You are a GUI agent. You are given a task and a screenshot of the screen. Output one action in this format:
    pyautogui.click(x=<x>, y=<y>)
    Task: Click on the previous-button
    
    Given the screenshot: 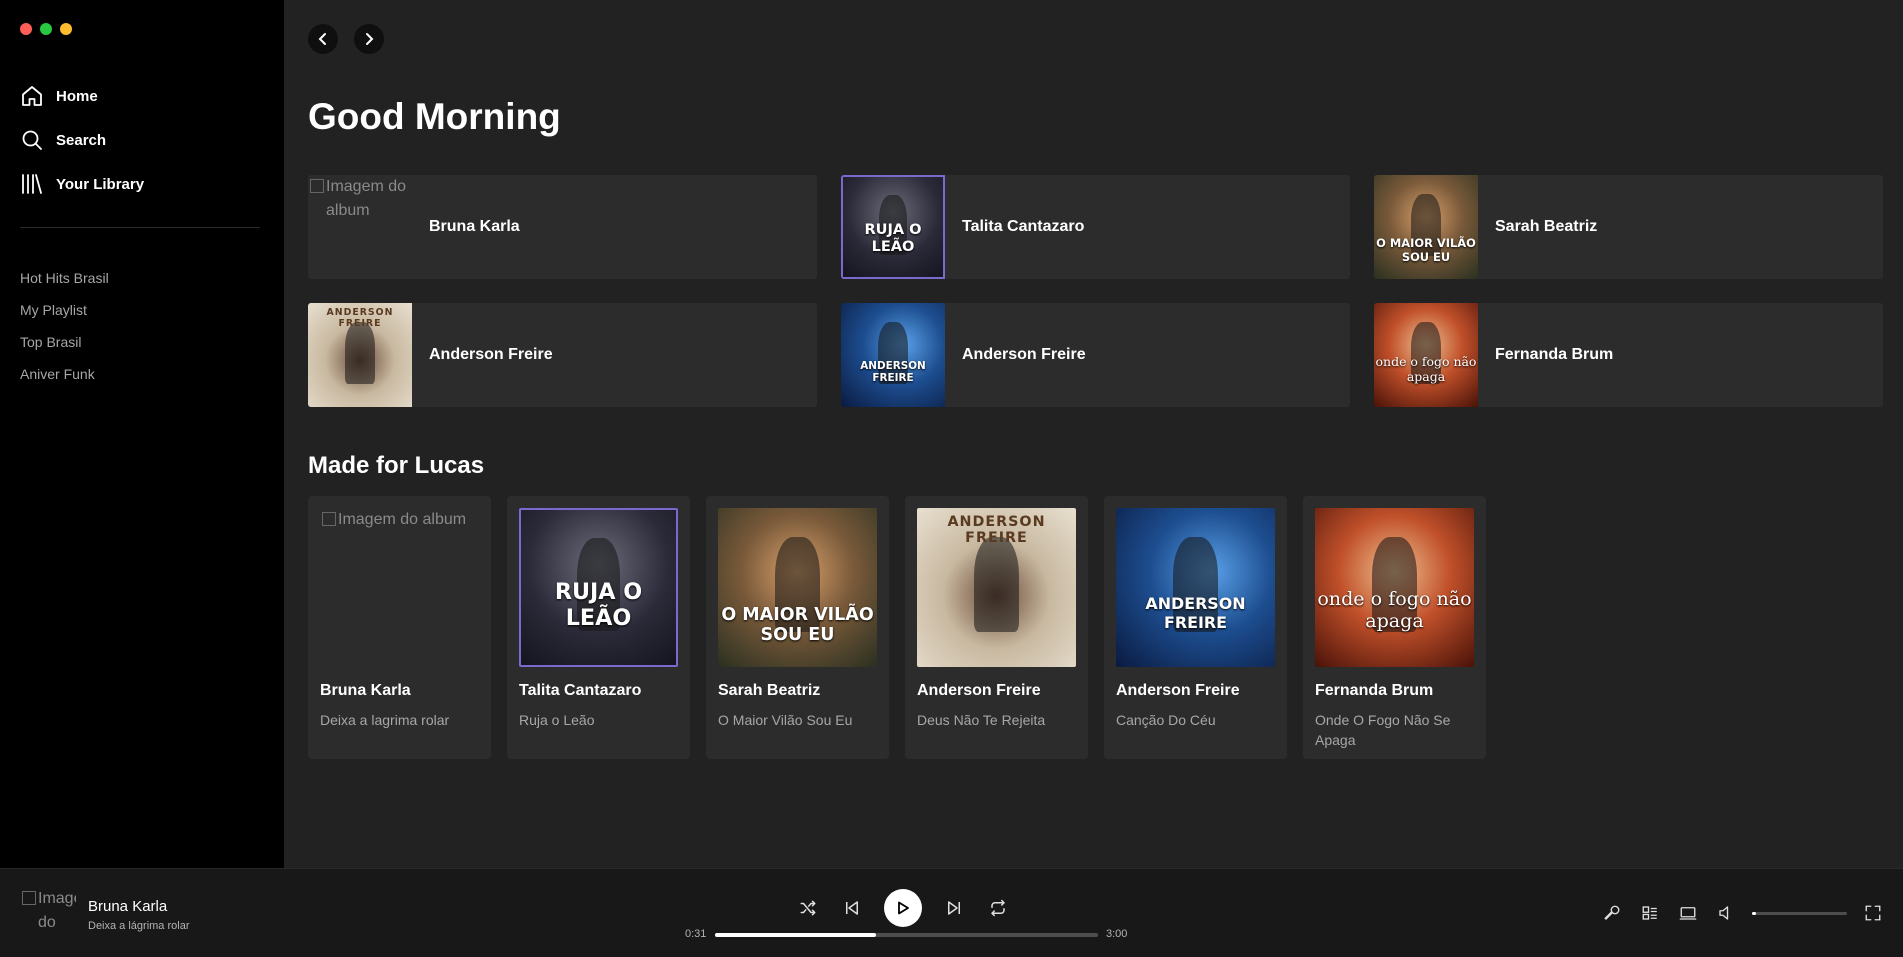 What is the action you would take?
    pyautogui.click(x=852, y=908)
    